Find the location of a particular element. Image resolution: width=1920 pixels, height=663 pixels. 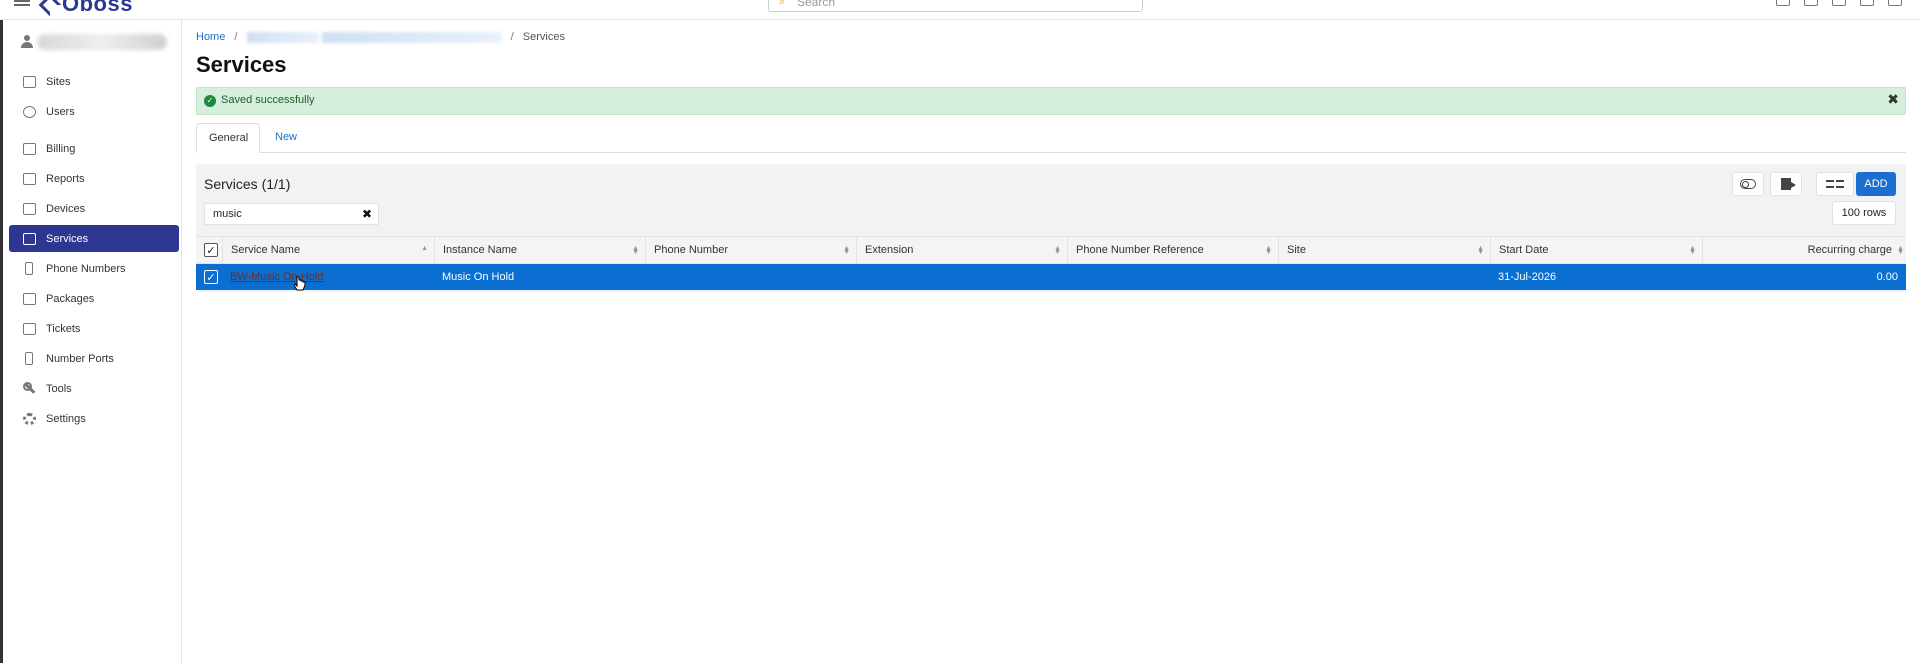

users-icon is located at coordinates (29, 111).